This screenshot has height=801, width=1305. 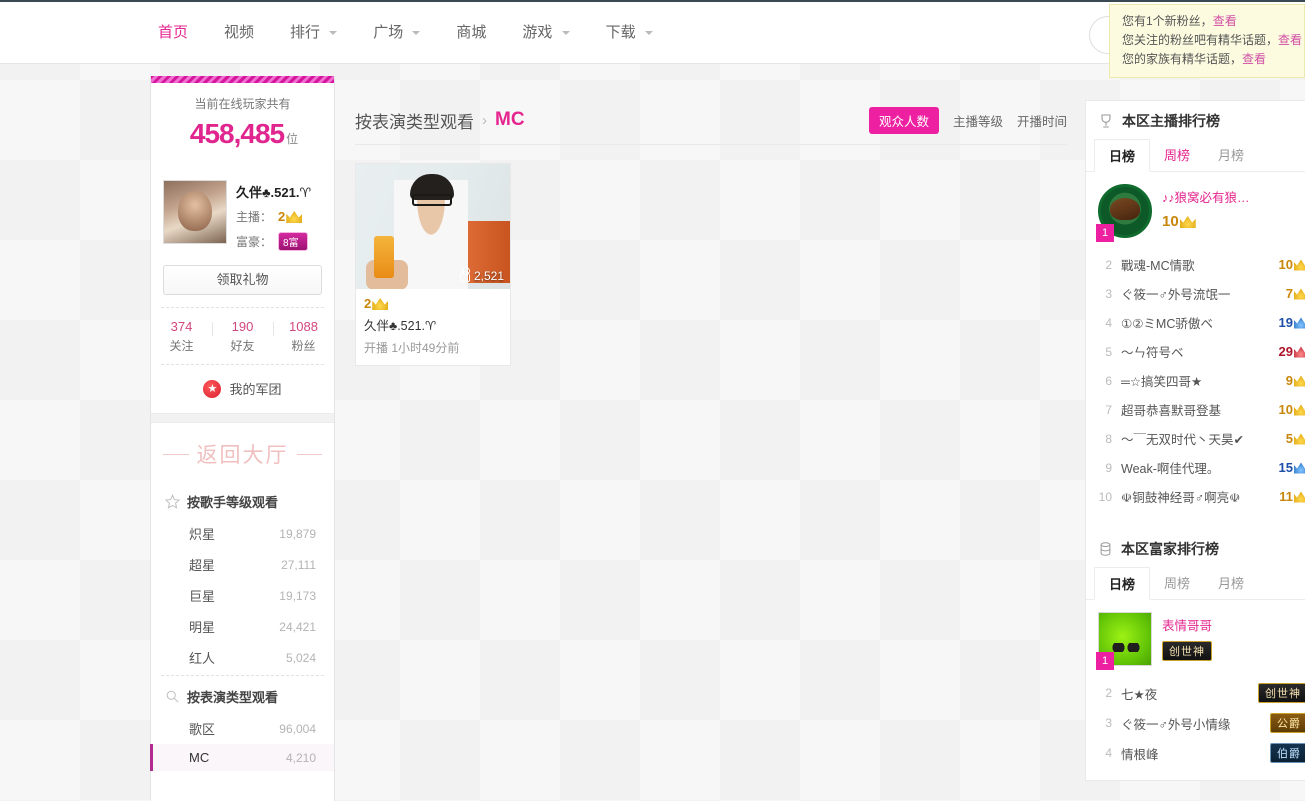 What do you see at coordinates (978, 120) in the screenshot?
I see `filter-host-level: 主播等级` at bounding box center [978, 120].